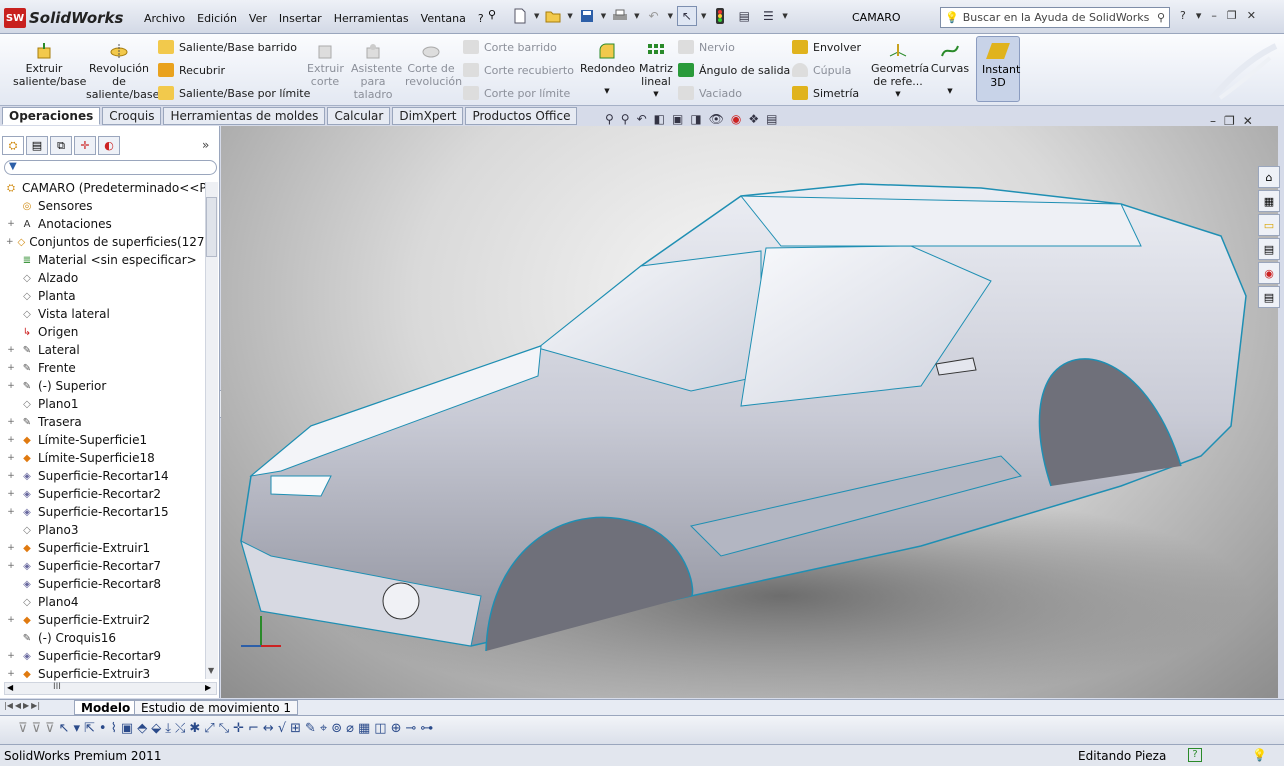 This screenshot has width=1284, height=766. Describe the element at coordinates (224, 728) in the screenshot. I see `filter-midpoints-icon: ⤡` at that location.